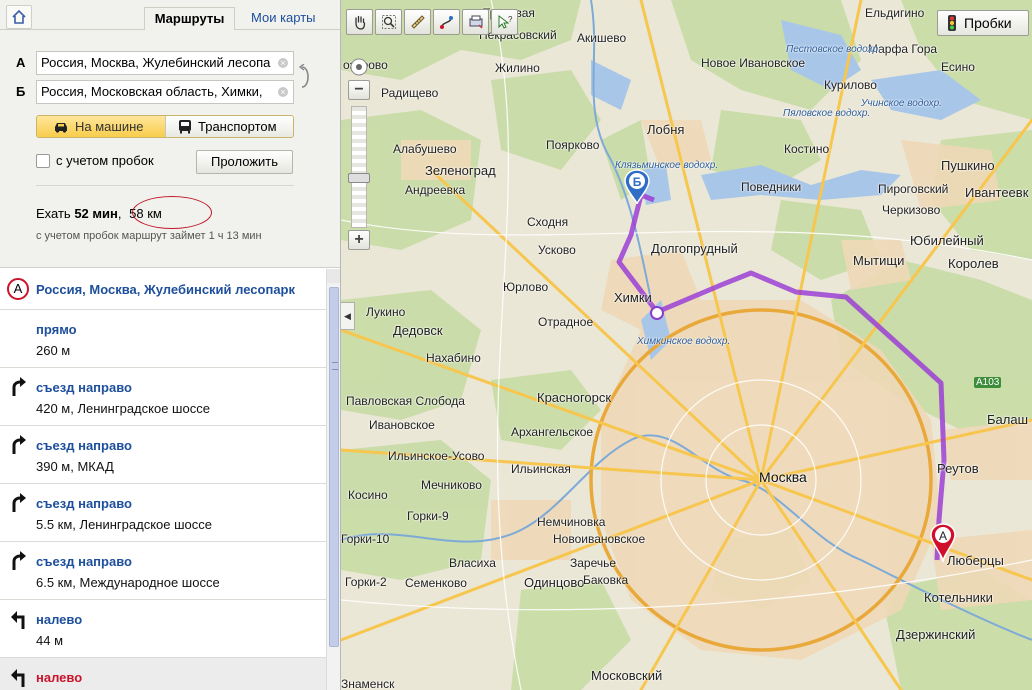 This screenshot has width=1032, height=690. Describe the element at coordinates (43, 161) in the screenshot. I see `traffic-checkbox` at that location.